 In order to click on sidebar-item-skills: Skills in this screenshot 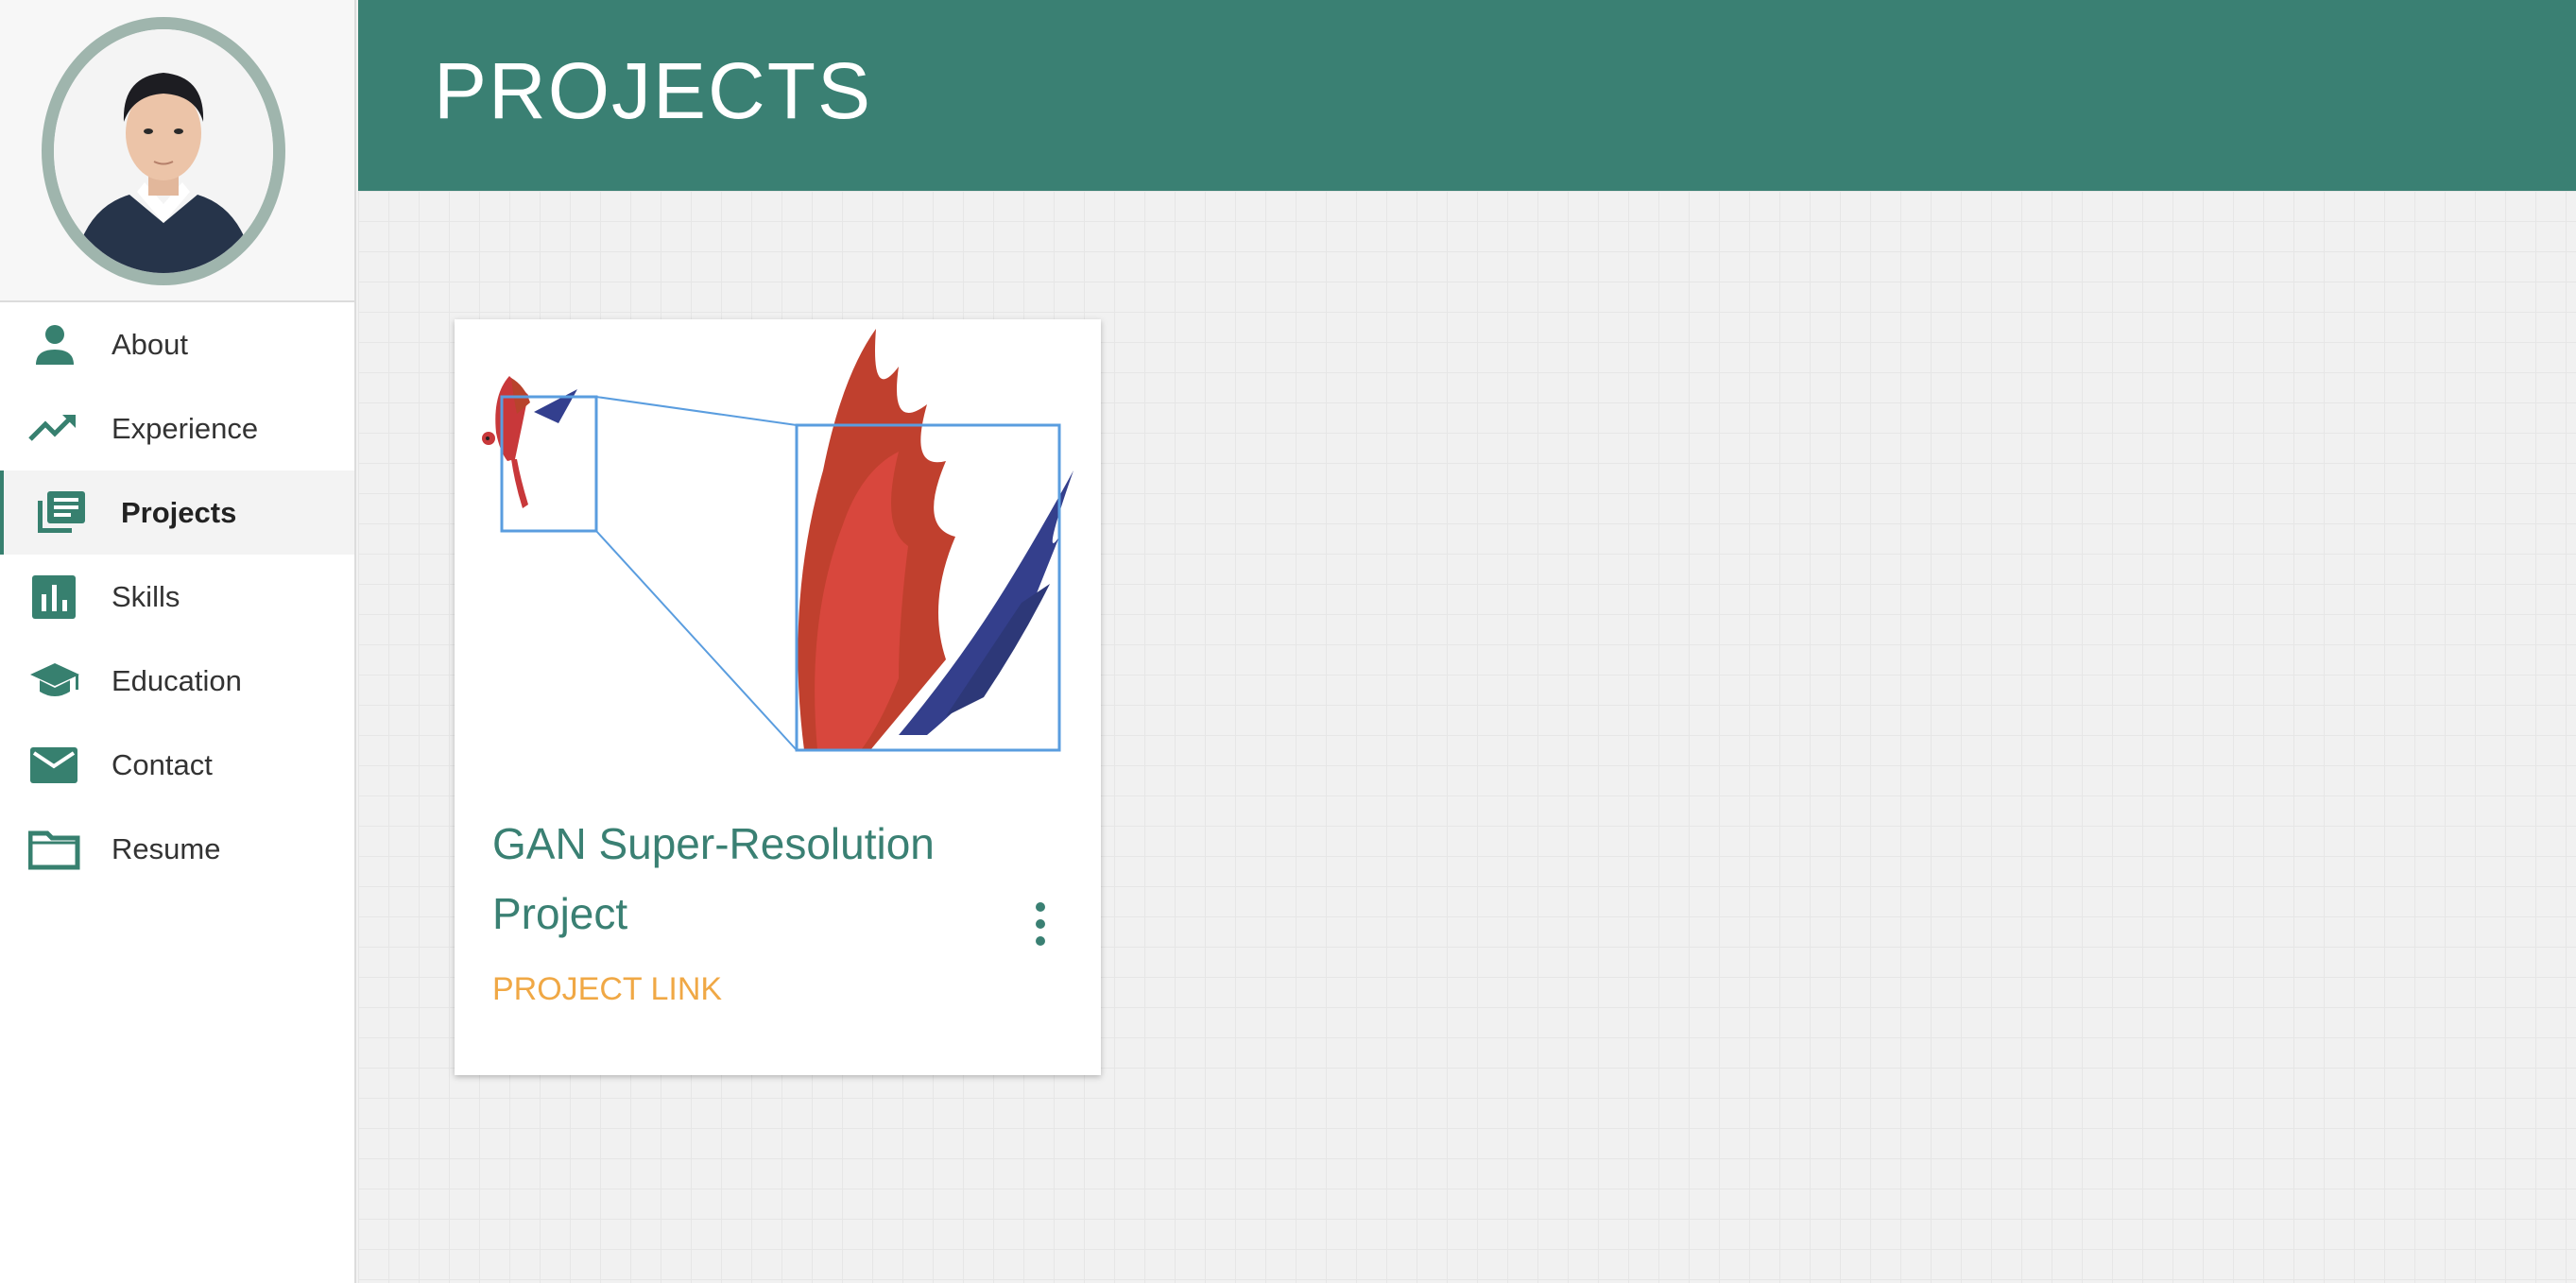, I will do `click(177, 597)`.